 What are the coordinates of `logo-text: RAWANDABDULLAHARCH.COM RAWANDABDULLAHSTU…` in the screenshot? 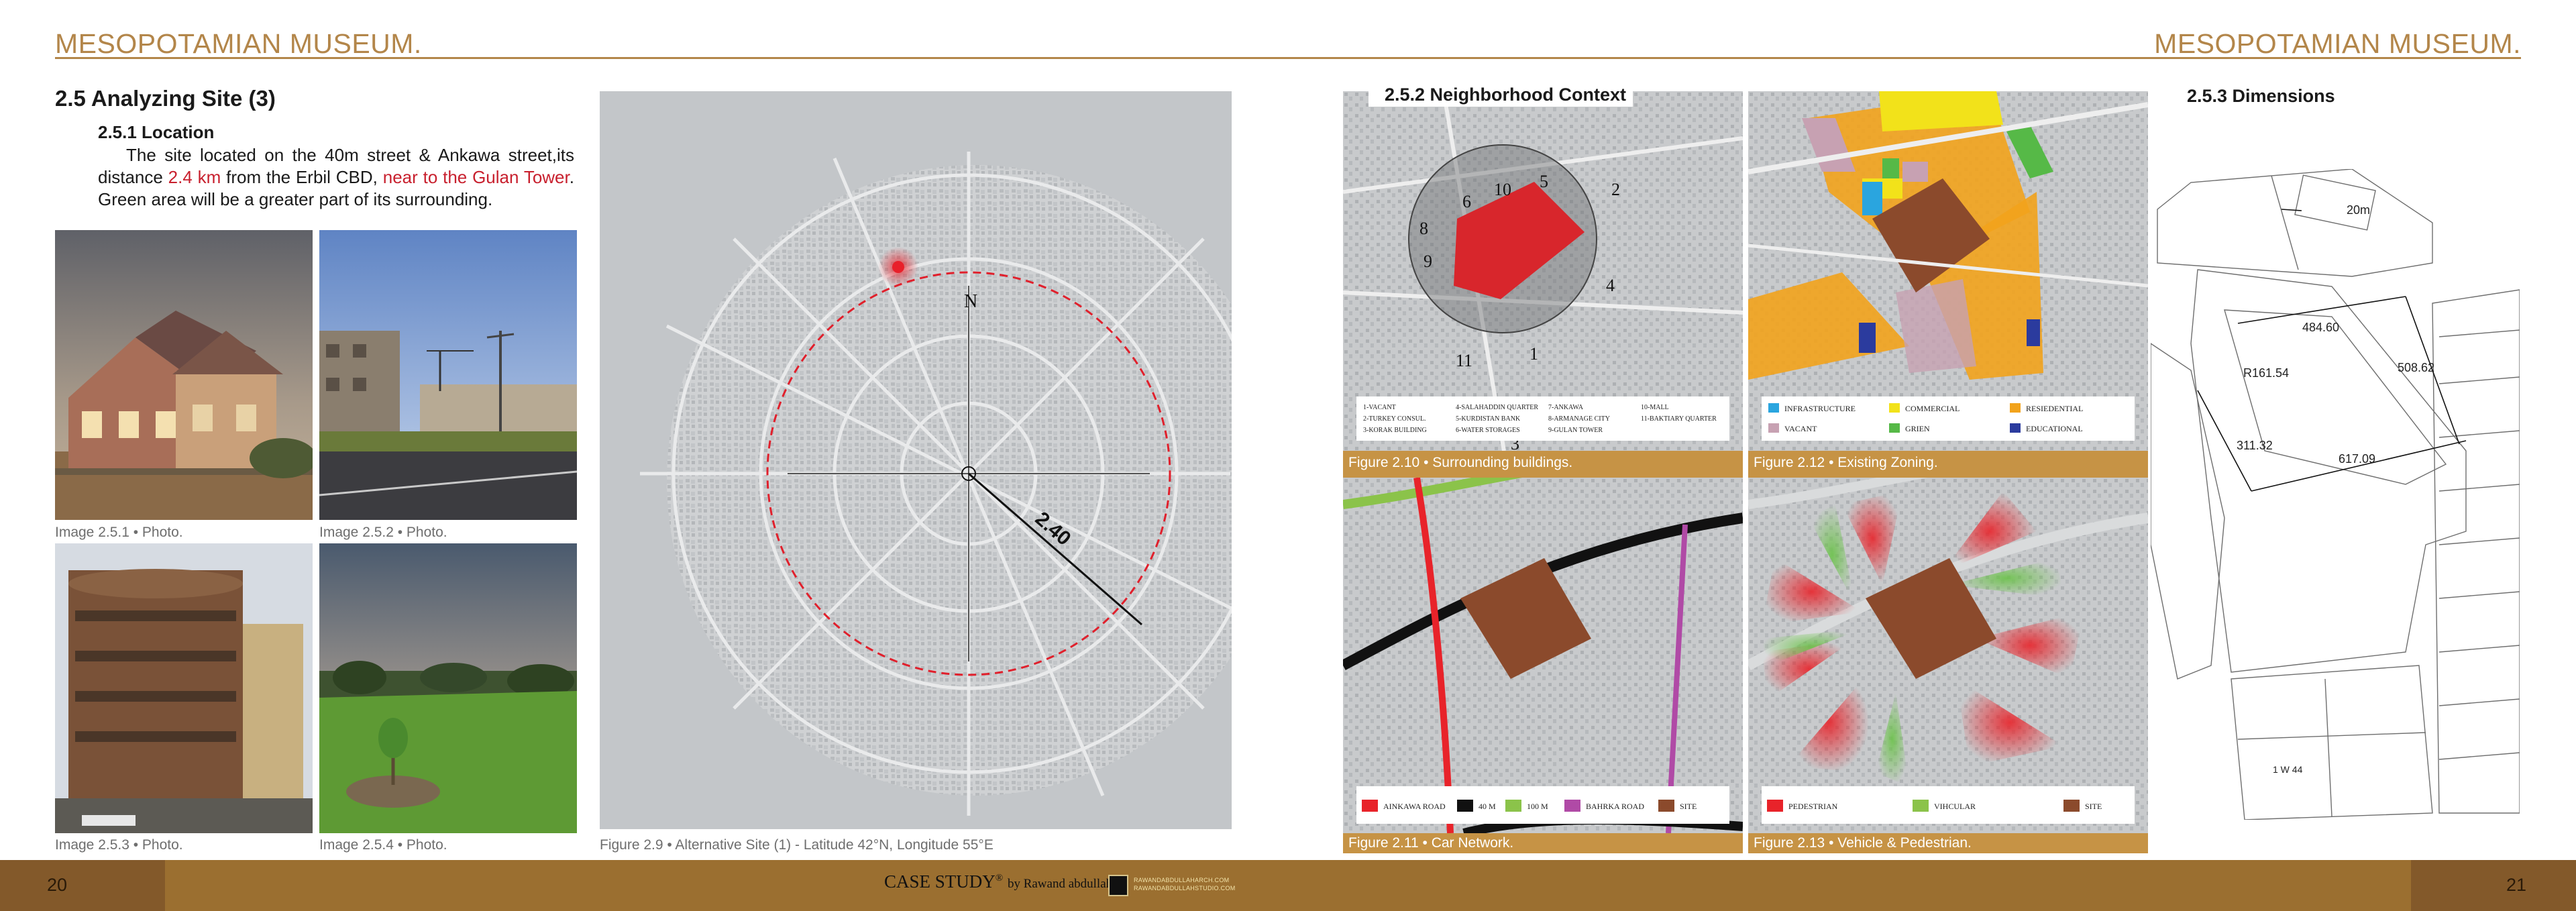 It's located at (1185, 884).